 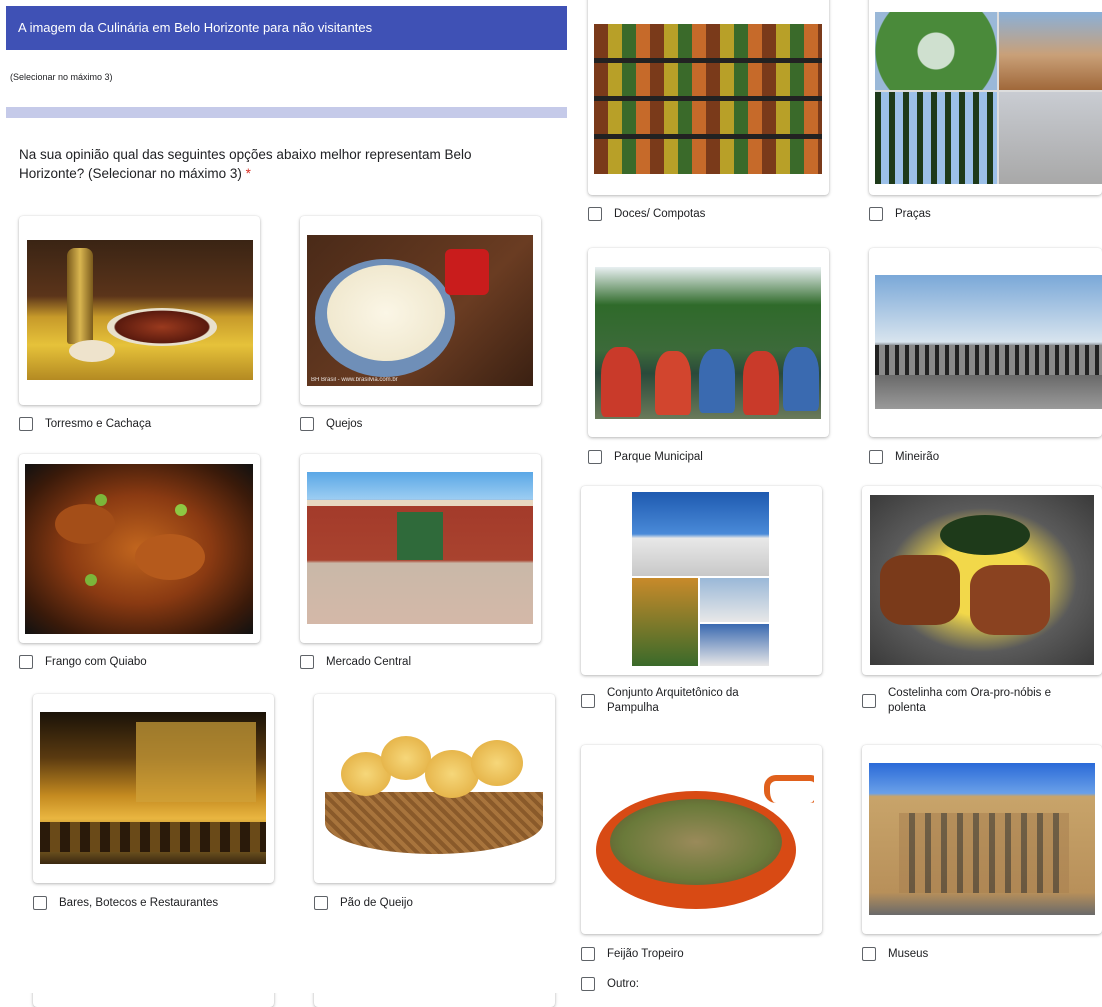 What do you see at coordinates (908, 954) in the screenshot?
I see `option-label: Museus` at bounding box center [908, 954].